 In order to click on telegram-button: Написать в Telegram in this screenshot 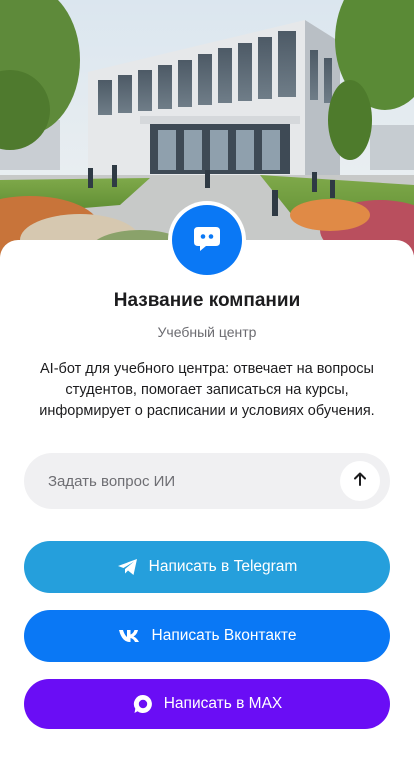, I will do `click(207, 567)`.